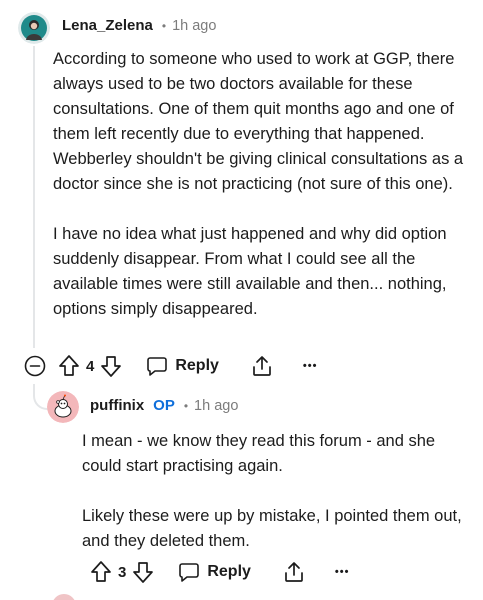 This screenshot has height=600, width=483. I want to click on reply-header: puffinix OP • 1h ago, so click(164, 405).